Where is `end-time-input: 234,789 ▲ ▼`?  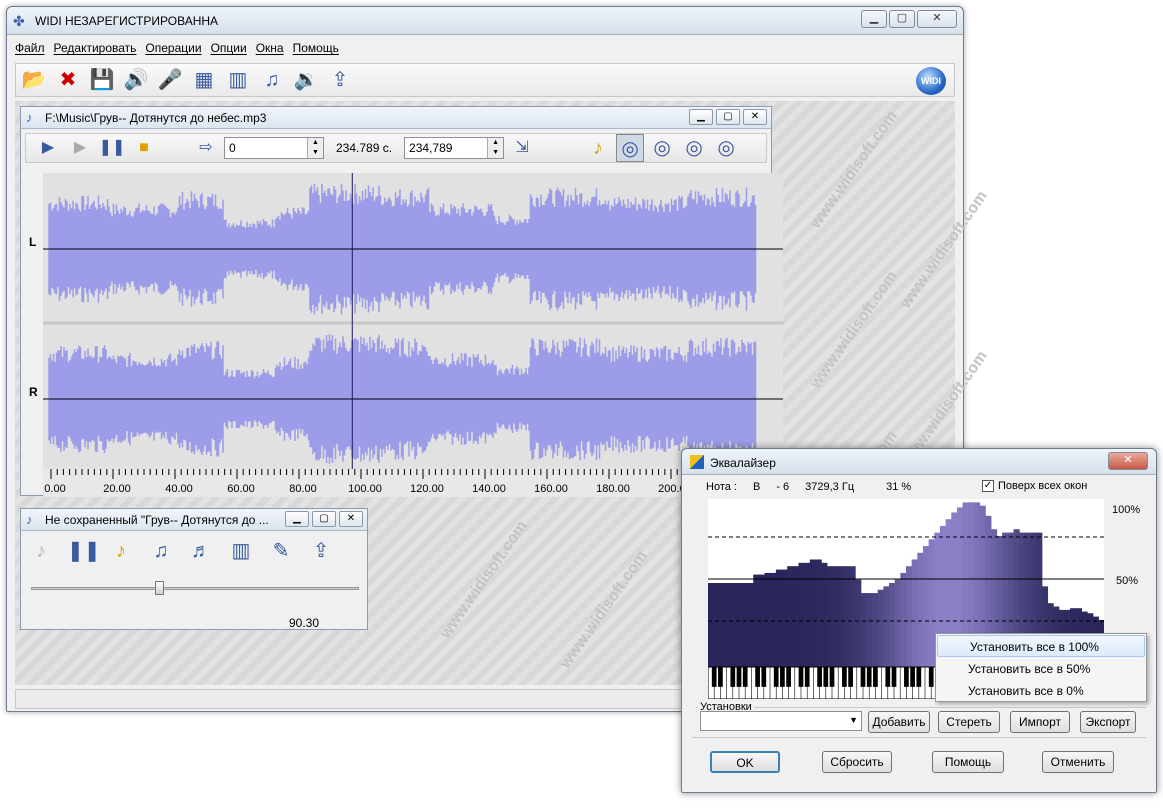
end-time-input: 234,789 ▲ ▼ is located at coordinates (454, 148).